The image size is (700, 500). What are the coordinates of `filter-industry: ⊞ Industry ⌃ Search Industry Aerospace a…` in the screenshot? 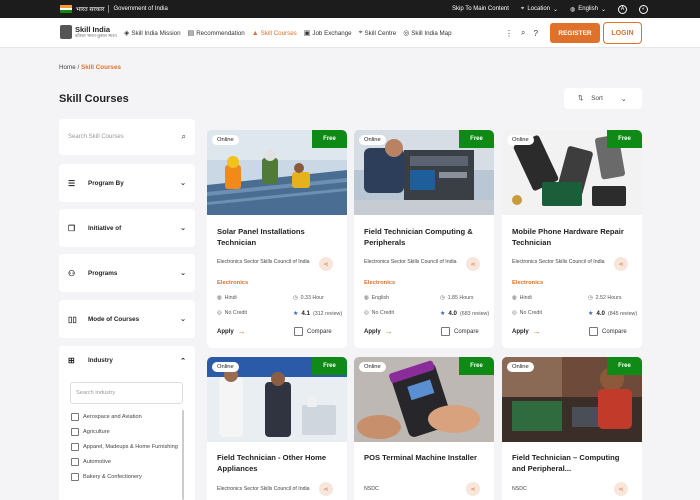 It's located at (127, 423).